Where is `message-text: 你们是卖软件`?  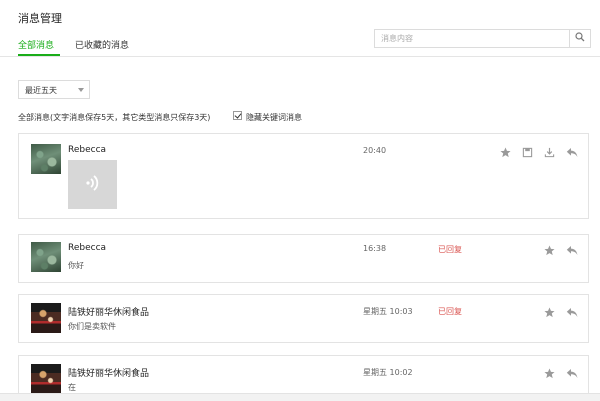
message-text: 你们是卖软件 is located at coordinates (92, 326).